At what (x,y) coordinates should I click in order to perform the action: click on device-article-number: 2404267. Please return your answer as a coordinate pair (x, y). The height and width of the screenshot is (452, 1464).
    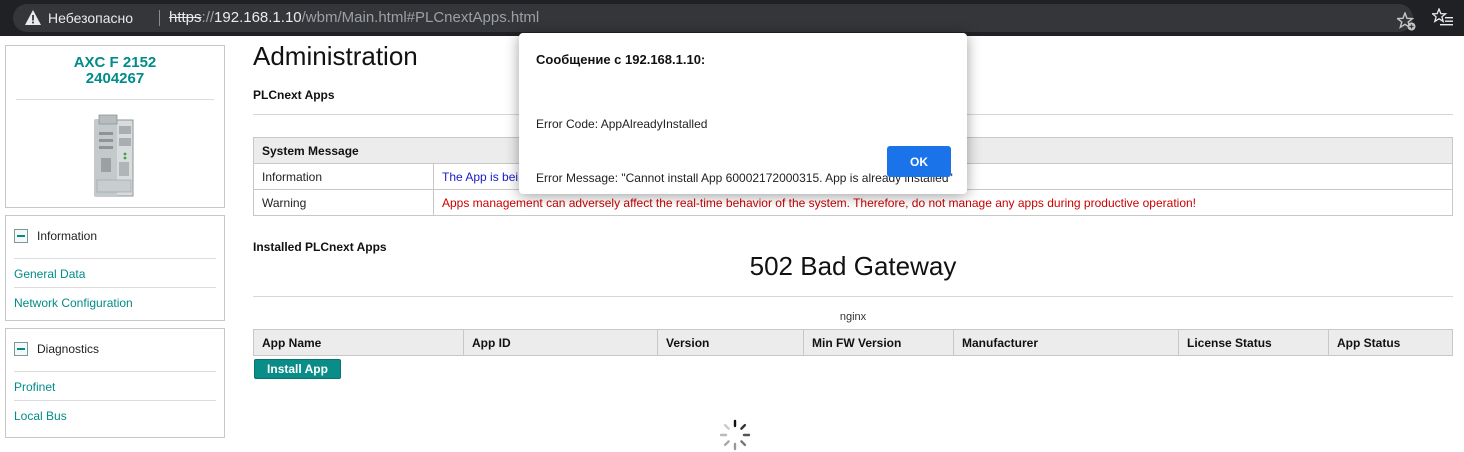
    Looking at the image, I should click on (115, 78).